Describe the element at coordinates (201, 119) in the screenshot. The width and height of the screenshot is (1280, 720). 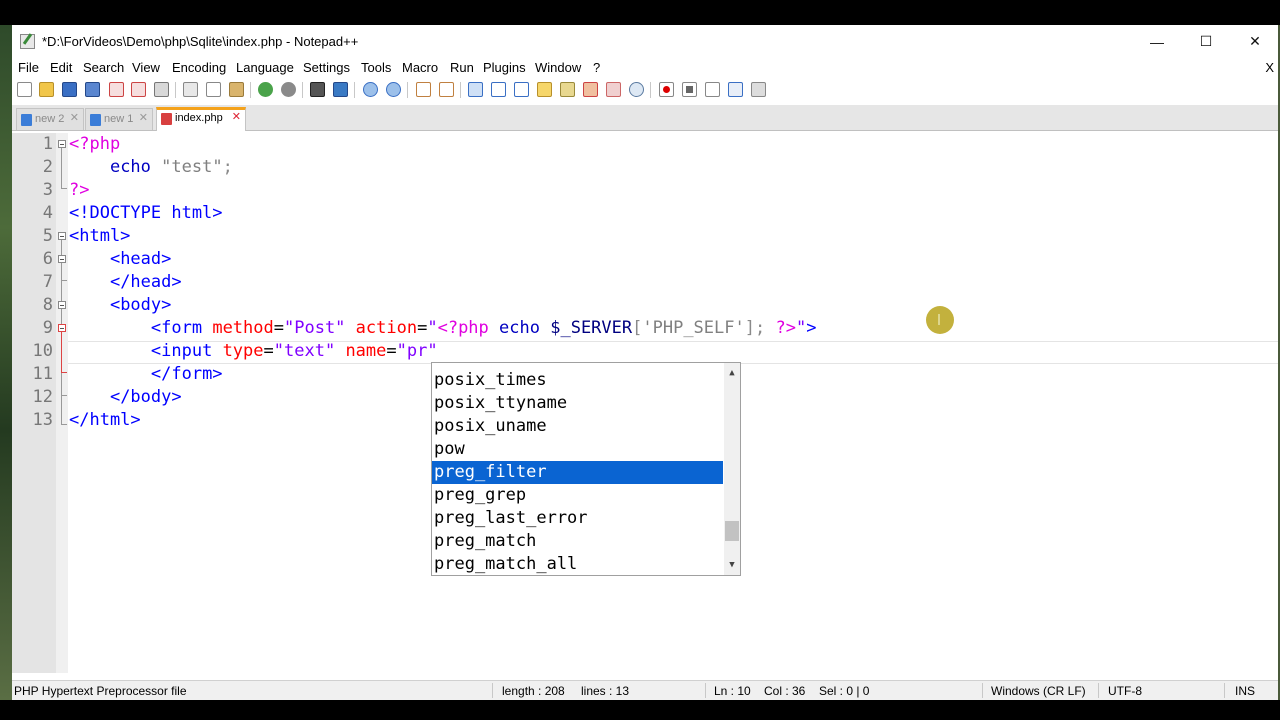
I see `tab-index-php: index.php ✕` at that location.